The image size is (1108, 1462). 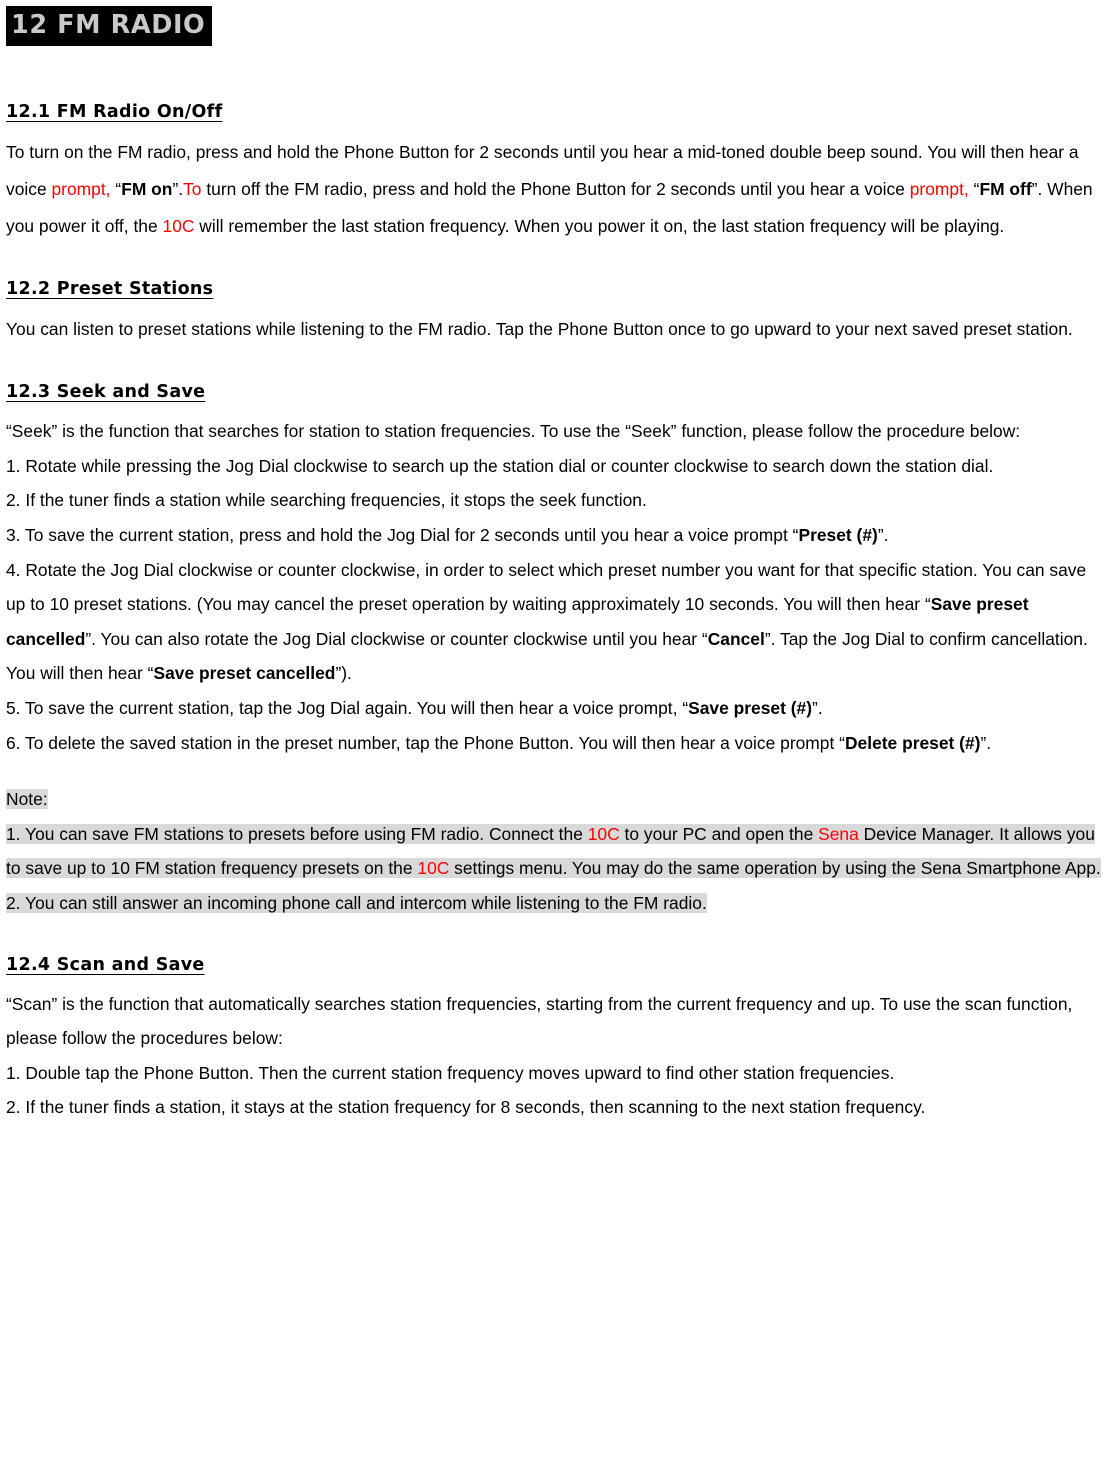 What do you see at coordinates (114, 112) in the screenshot?
I see `section-heading-12-1: 12.1 FM Radio On/Off` at bounding box center [114, 112].